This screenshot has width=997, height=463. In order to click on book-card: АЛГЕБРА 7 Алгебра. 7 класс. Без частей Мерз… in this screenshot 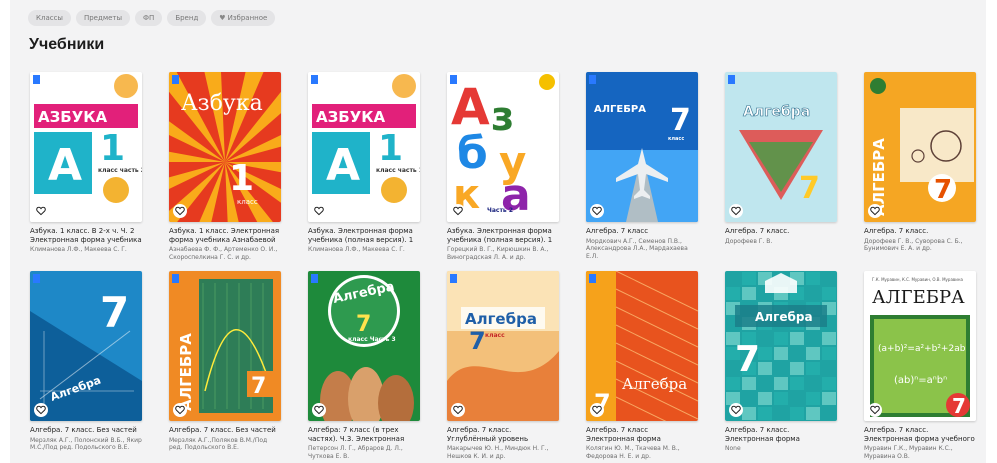, I will do `click(225, 361)`.